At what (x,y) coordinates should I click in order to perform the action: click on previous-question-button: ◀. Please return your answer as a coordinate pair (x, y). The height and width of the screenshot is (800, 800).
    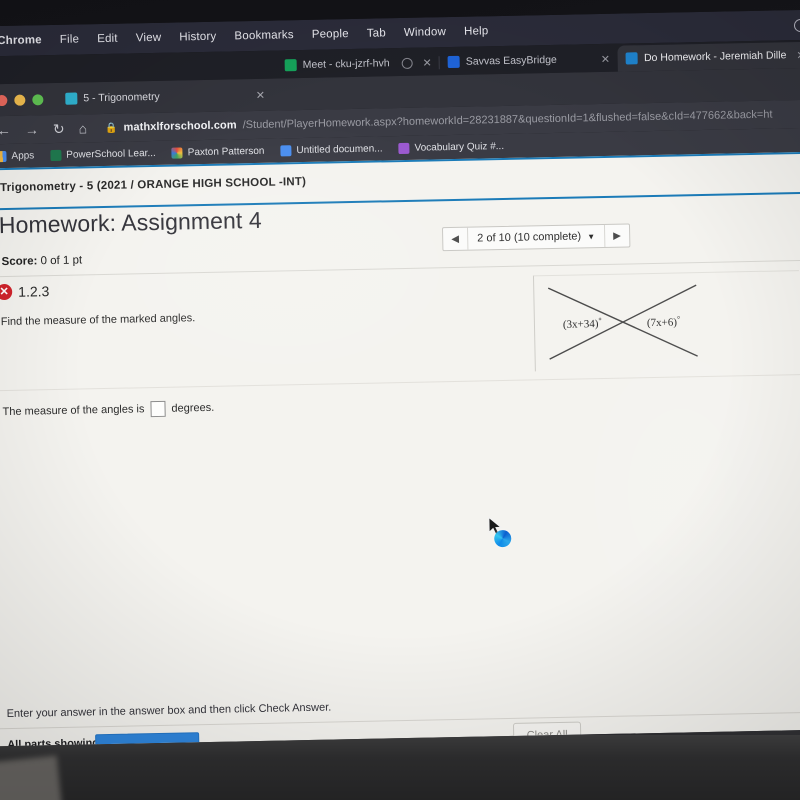
    Looking at the image, I should click on (455, 239).